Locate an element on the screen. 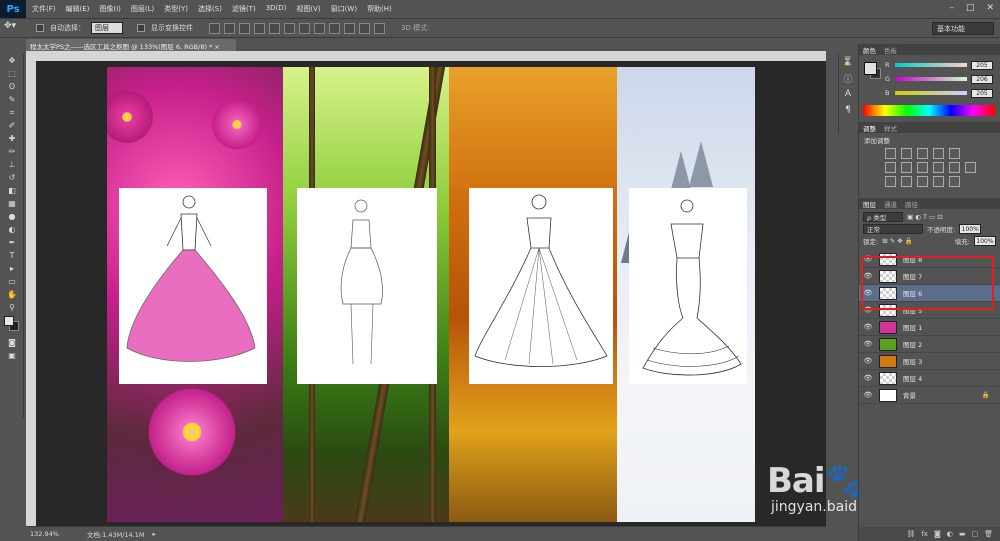 The width and height of the screenshot is (1000, 541). move-tool-icon: ✥ is located at coordinates (12, 60).